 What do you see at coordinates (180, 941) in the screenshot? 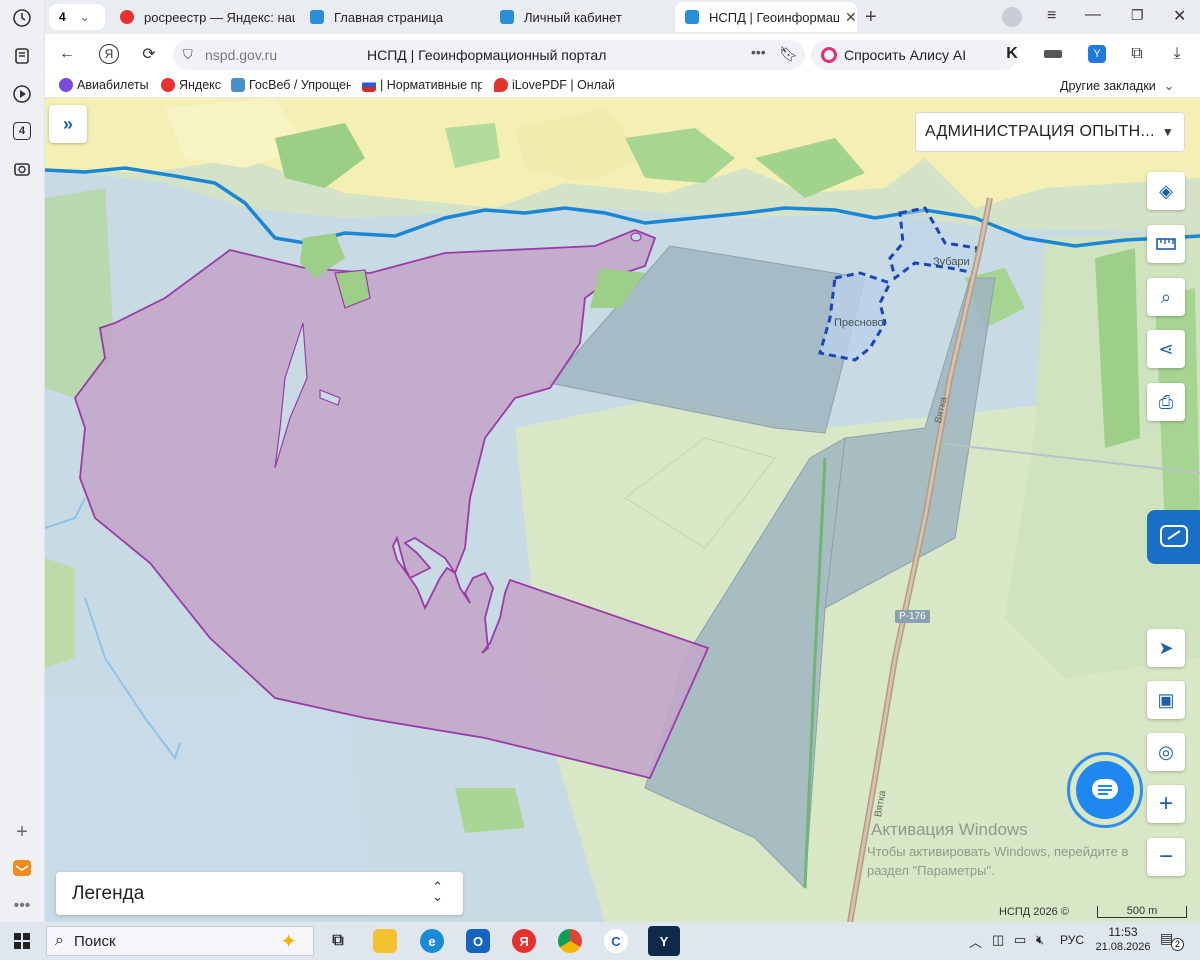
I see `taskbar-search-box: ⌕ Поиск ✦` at bounding box center [180, 941].